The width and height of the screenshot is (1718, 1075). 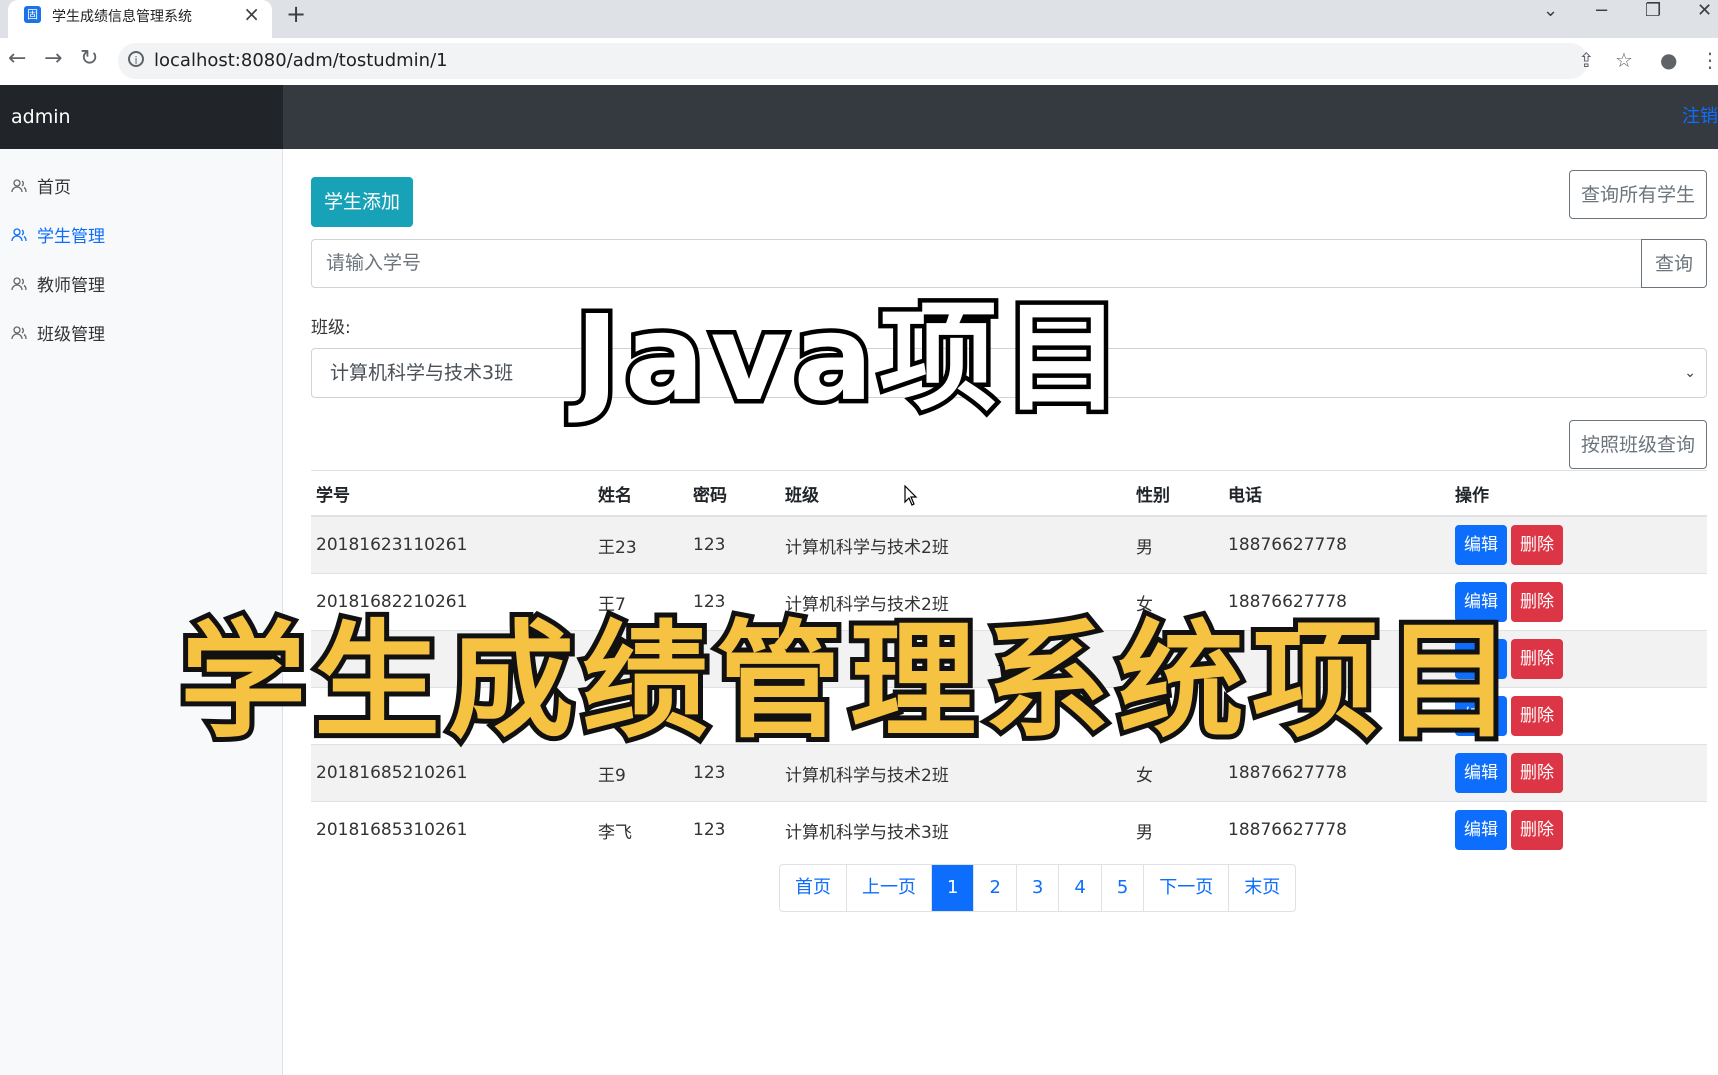 I want to click on sidebar-item-label: 教师管理, so click(x=71, y=286).